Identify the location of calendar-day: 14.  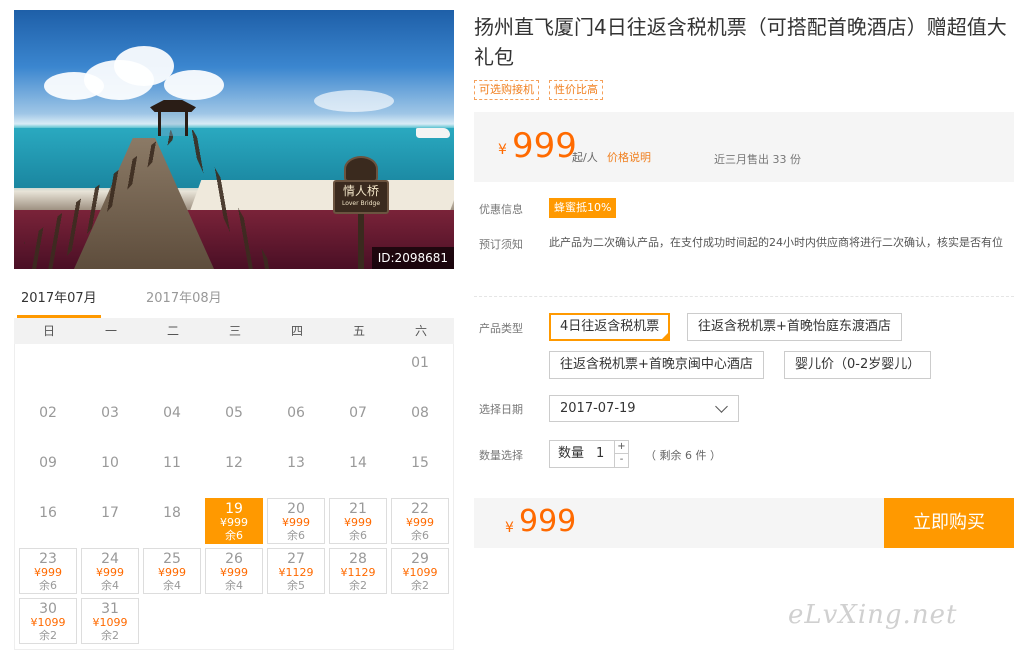
(358, 471).